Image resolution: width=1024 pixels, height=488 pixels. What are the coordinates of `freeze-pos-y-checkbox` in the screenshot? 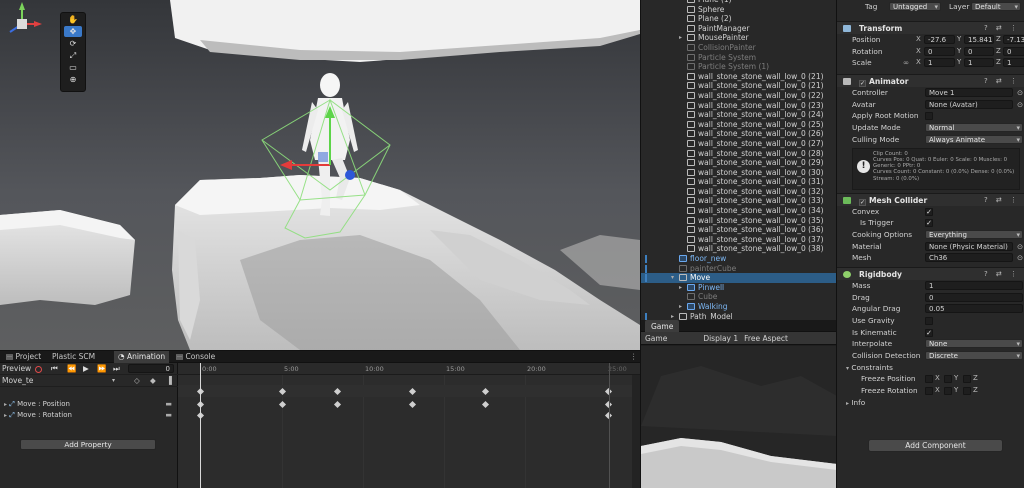 It's located at (948, 379).